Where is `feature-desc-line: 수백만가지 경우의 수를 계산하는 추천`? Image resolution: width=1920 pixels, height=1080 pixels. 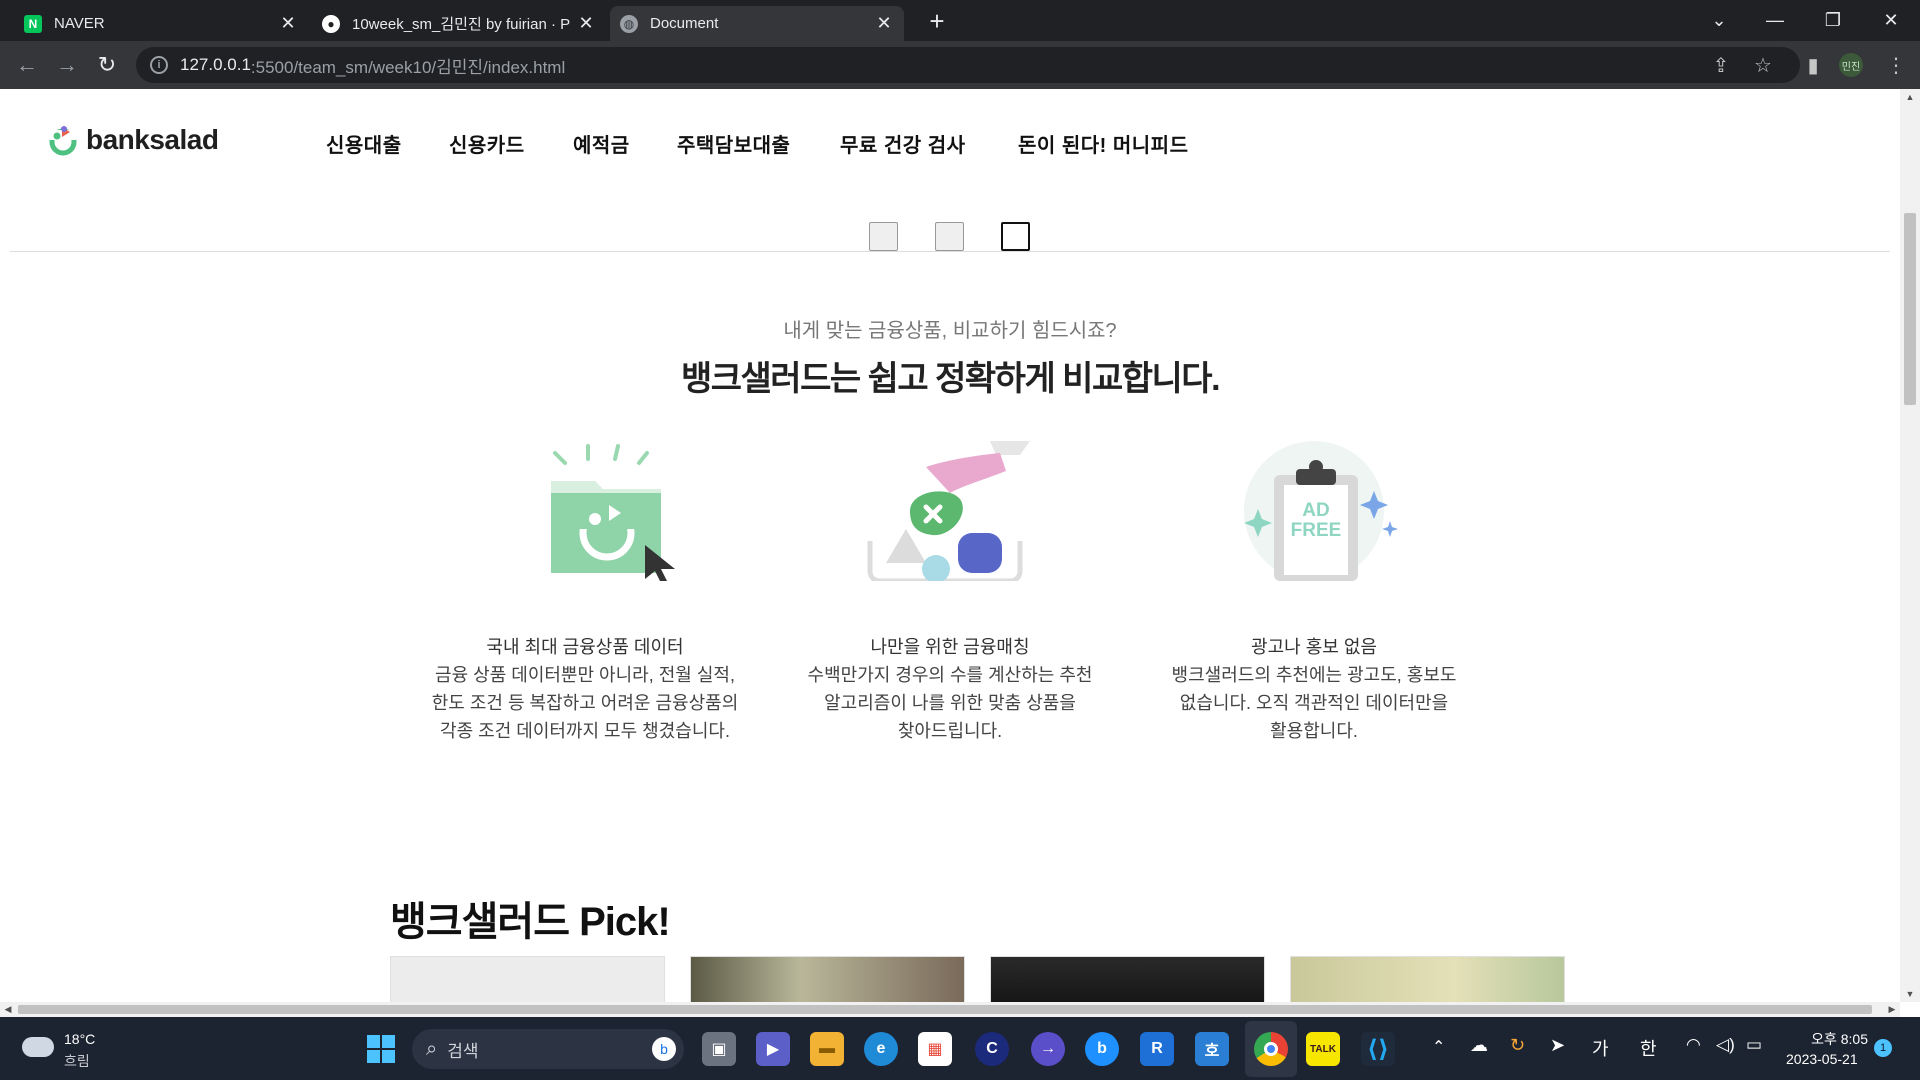
feature-desc-line: 수백만가지 경우의 수를 계산하는 추천 is located at coordinates (950, 675).